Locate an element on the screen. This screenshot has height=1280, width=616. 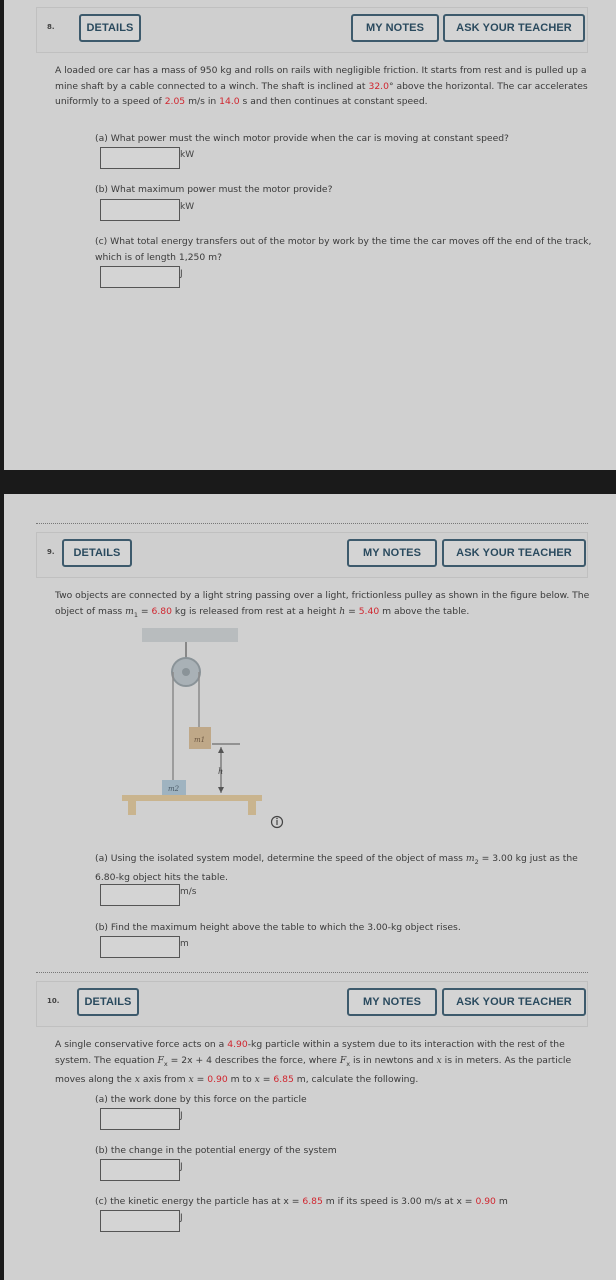
h-label: h is located at coordinates (220, 771).